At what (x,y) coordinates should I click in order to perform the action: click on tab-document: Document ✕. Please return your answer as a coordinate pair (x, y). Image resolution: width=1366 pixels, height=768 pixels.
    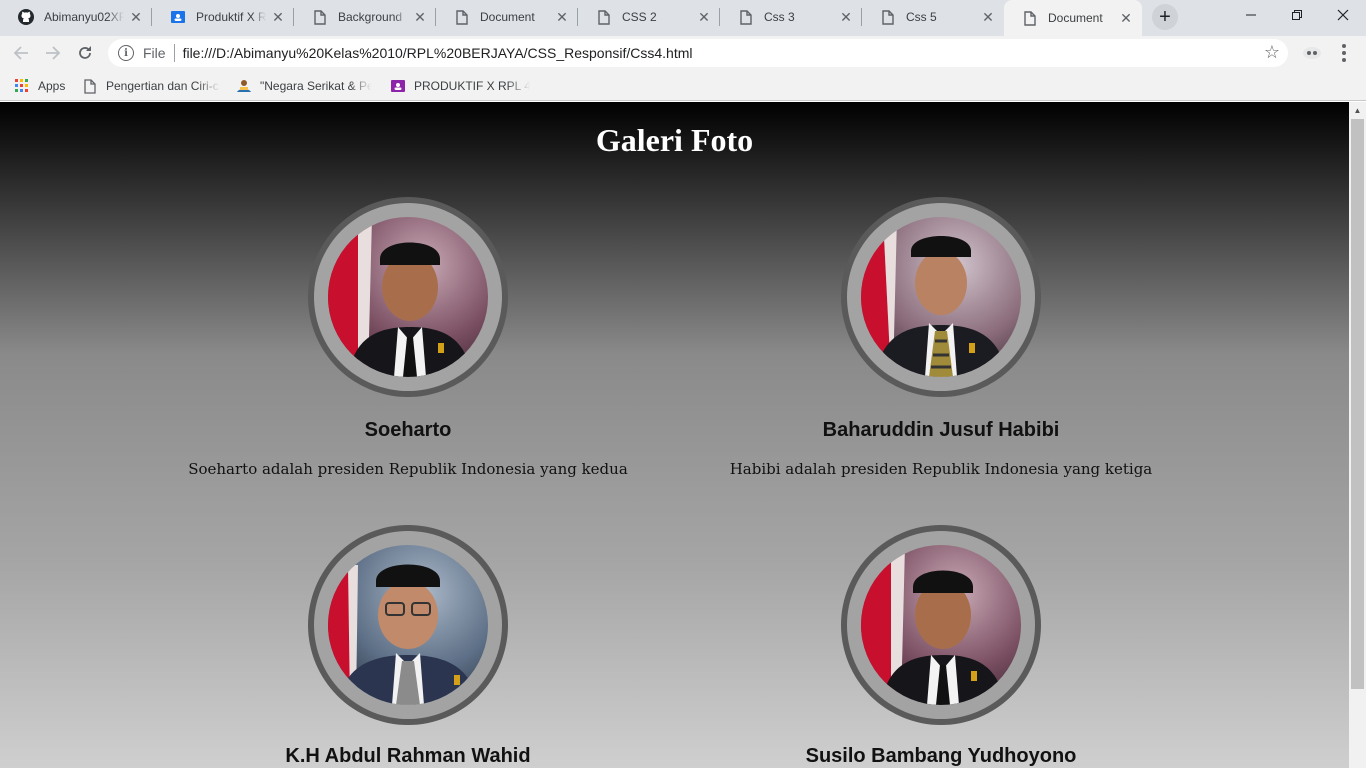
    Looking at the image, I should click on (507, 17).